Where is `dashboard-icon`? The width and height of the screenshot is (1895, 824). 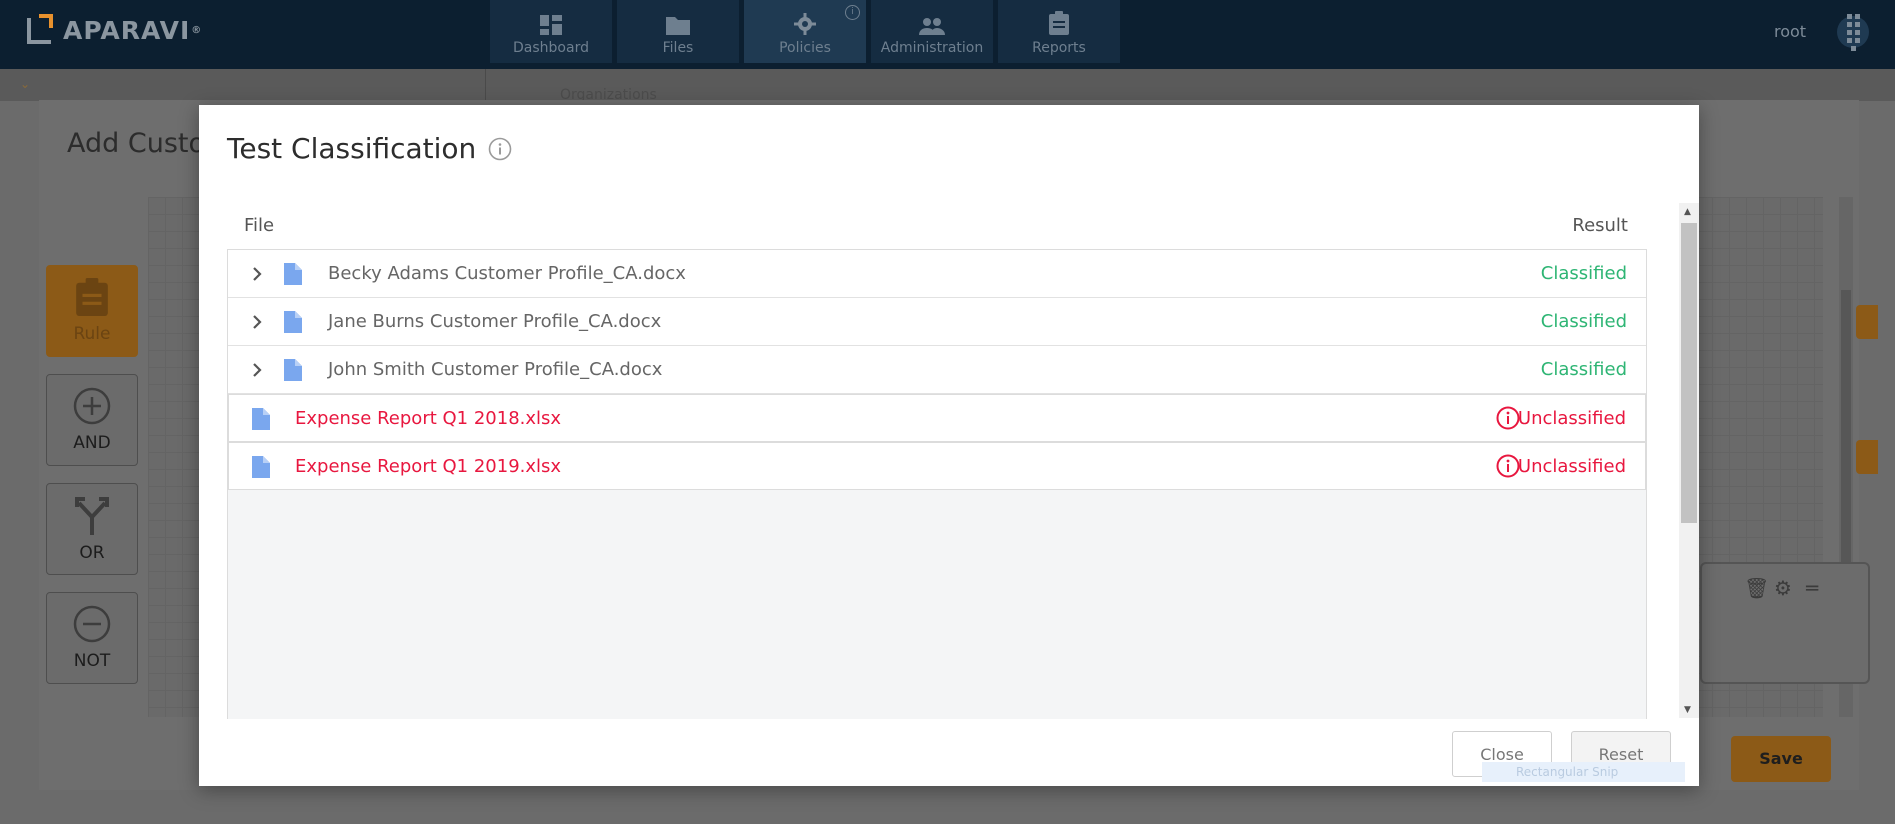
dashboard-icon is located at coordinates (551, 25).